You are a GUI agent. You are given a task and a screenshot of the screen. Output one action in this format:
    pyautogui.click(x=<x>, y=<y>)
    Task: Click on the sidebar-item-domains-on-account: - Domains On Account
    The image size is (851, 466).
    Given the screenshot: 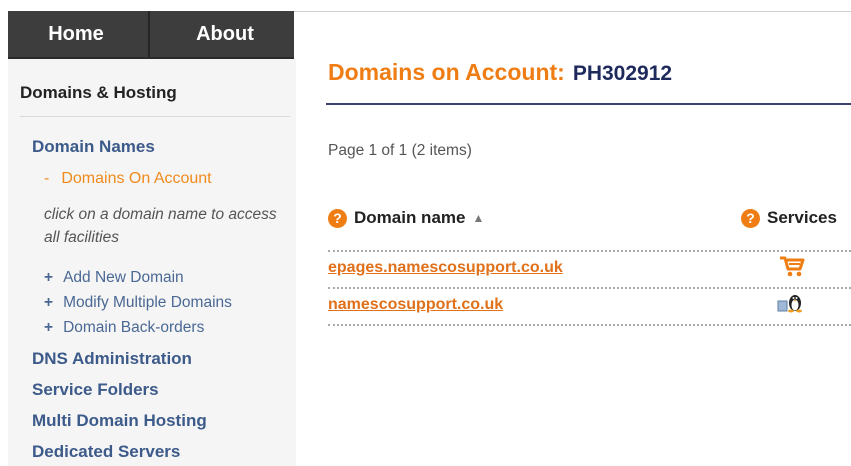 What is the action you would take?
    pyautogui.click(x=128, y=179)
    